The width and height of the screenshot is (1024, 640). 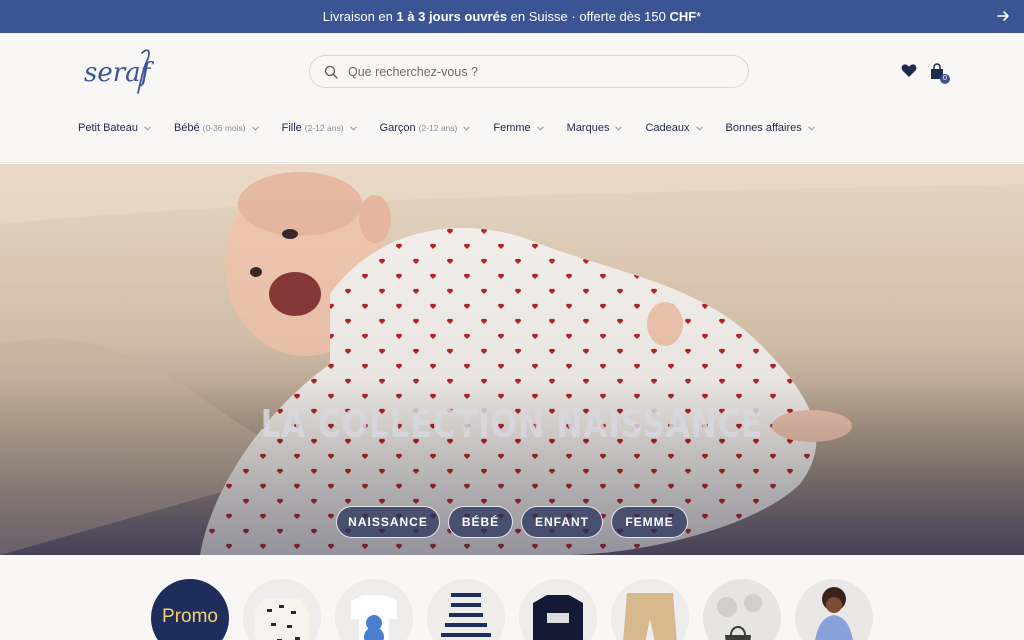 What do you see at coordinates (1003, 16) in the screenshot?
I see `arrow-right-icon` at bounding box center [1003, 16].